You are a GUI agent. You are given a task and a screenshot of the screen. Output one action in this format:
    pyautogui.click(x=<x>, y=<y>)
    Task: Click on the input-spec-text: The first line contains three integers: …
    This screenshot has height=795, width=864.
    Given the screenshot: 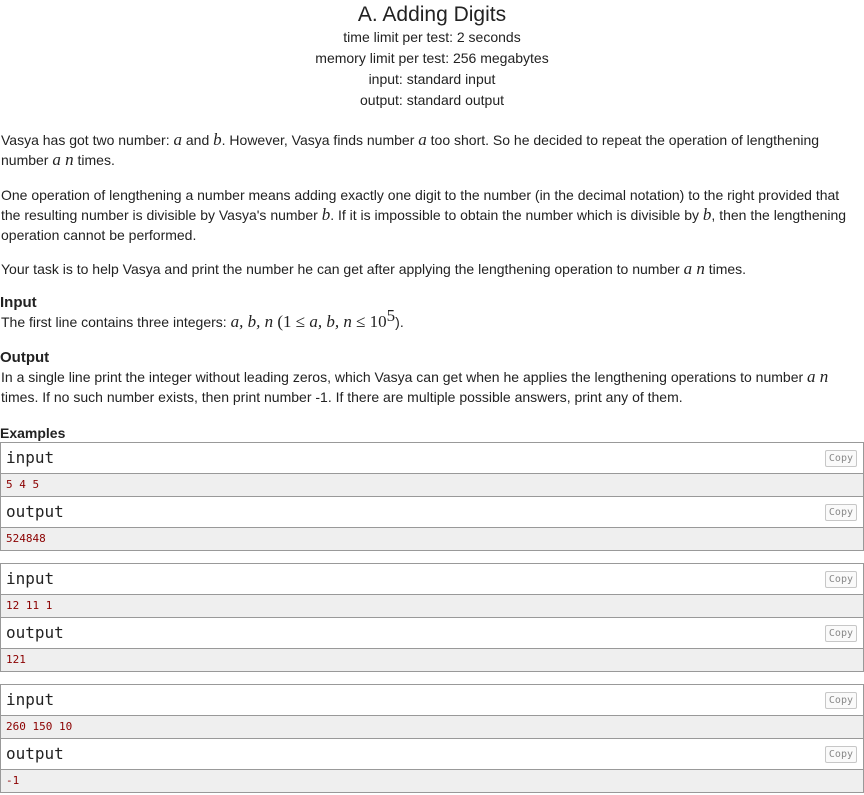 What is the action you would take?
    pyautogui.click(x=431, y=319)
    